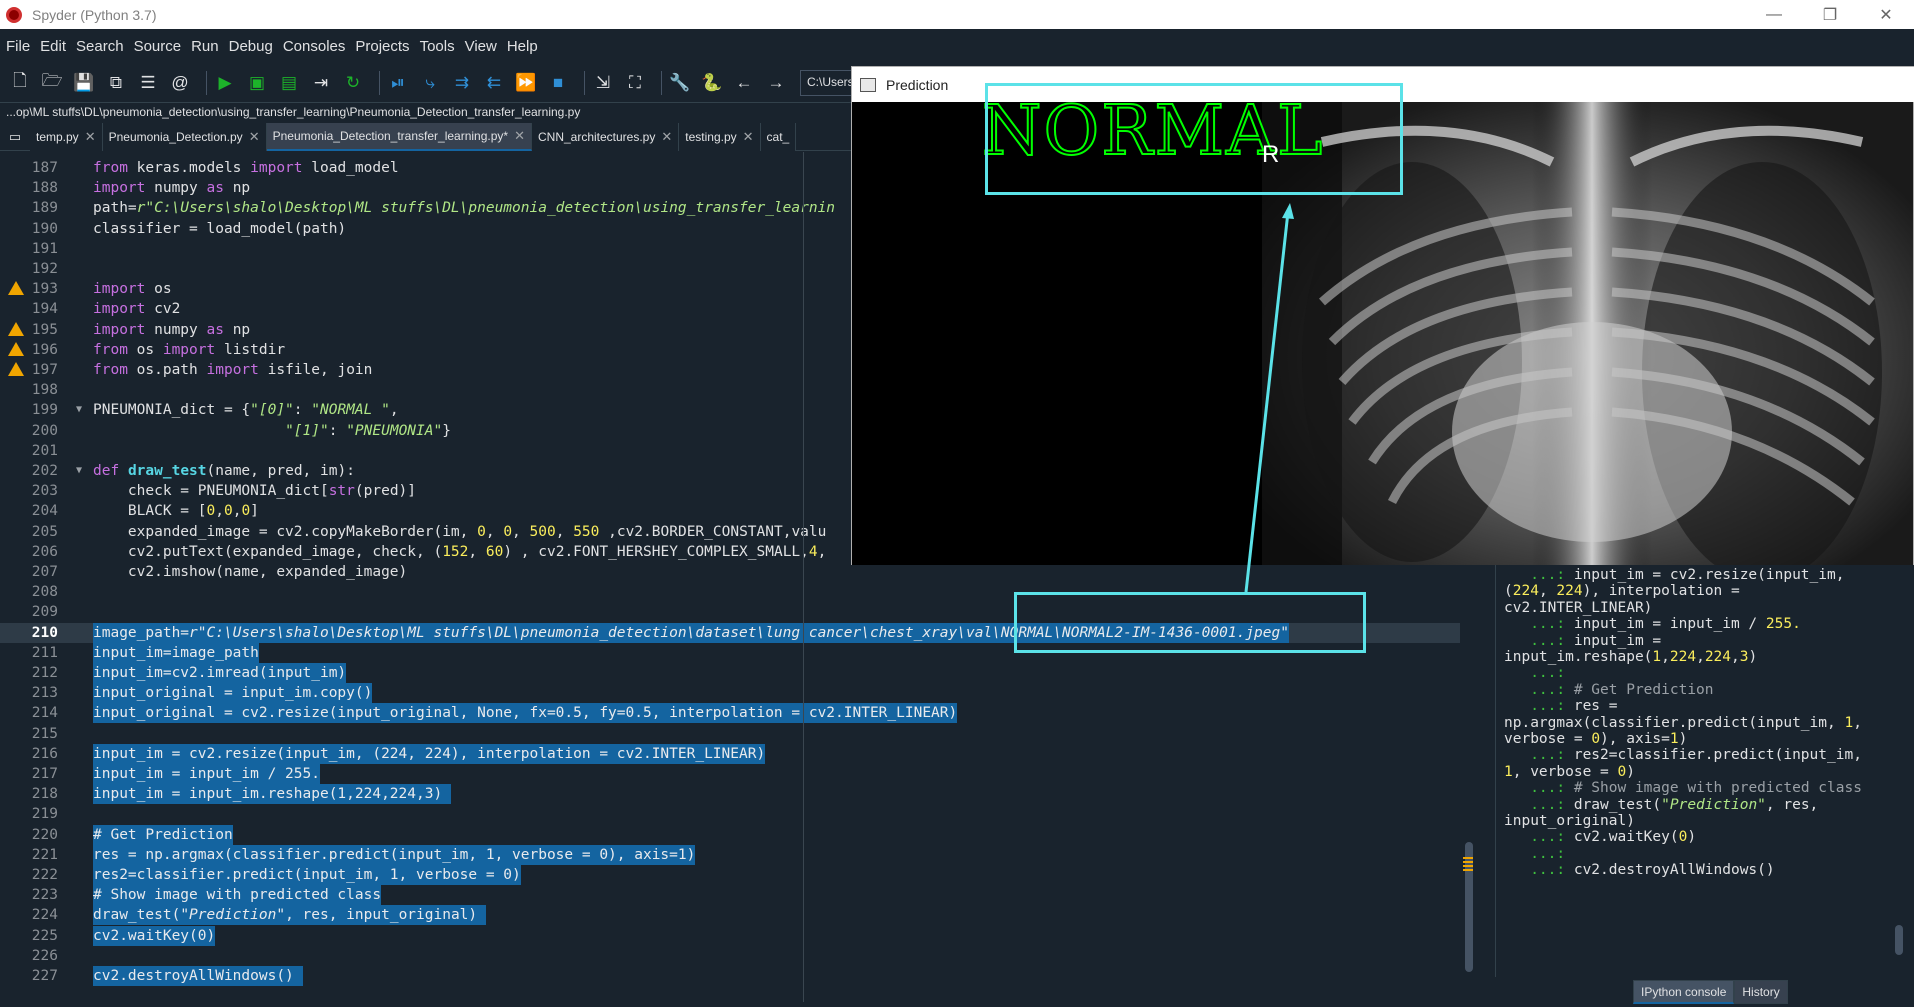 The width and height of the screenshot is (1914, 1007). Describe the element at coordinates (1886, 14) in the screenshot. I see `close-button: ✕` at that location.